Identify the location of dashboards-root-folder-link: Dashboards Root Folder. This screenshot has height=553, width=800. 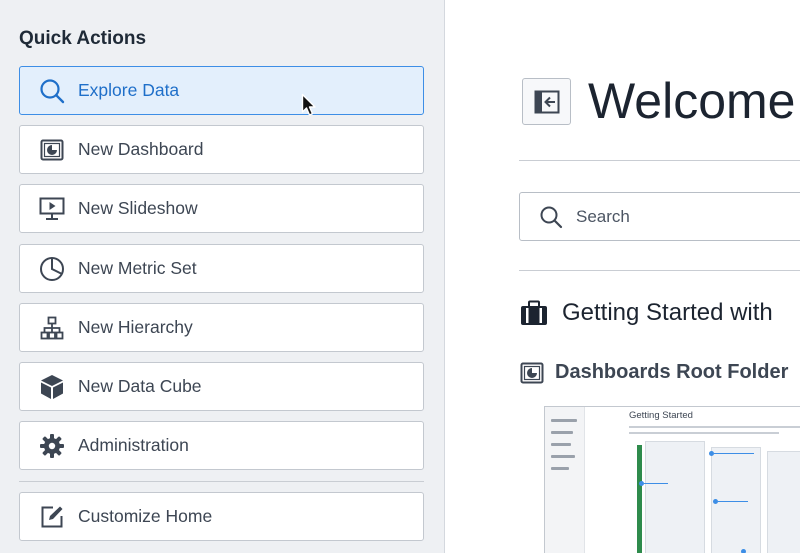
(654, 372).